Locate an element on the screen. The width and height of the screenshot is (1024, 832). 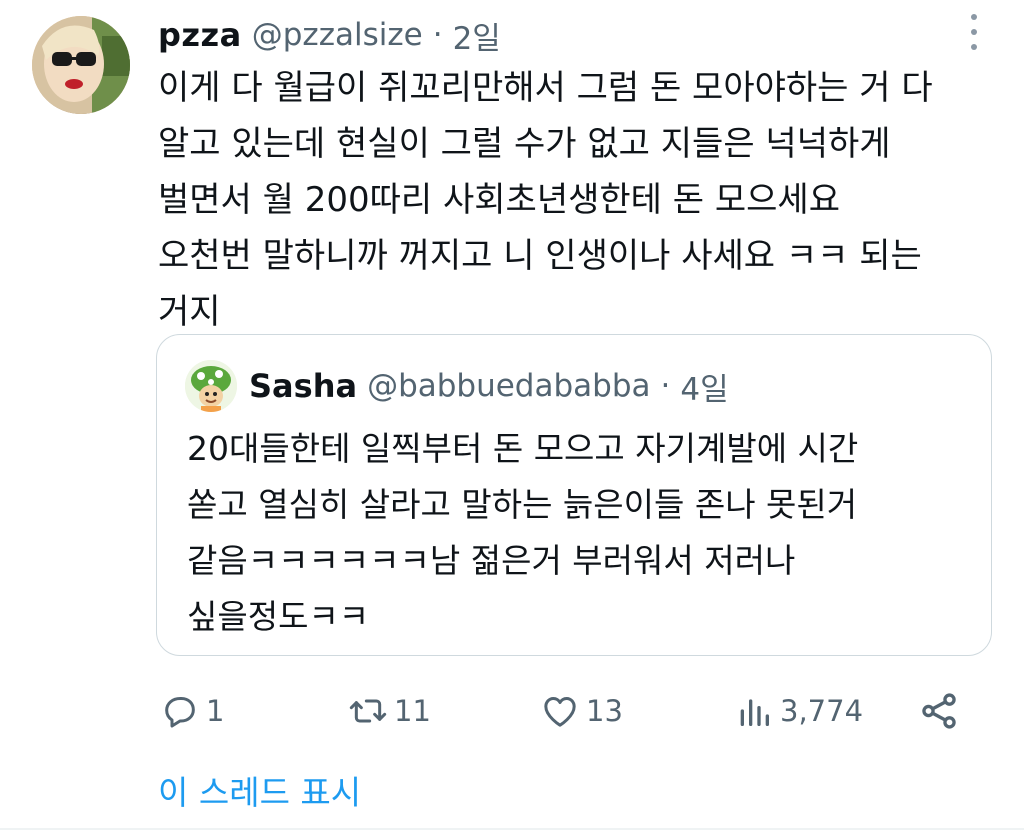
tweet-actions: 1 11 13 3,774 is located at coordinates (566, 711).